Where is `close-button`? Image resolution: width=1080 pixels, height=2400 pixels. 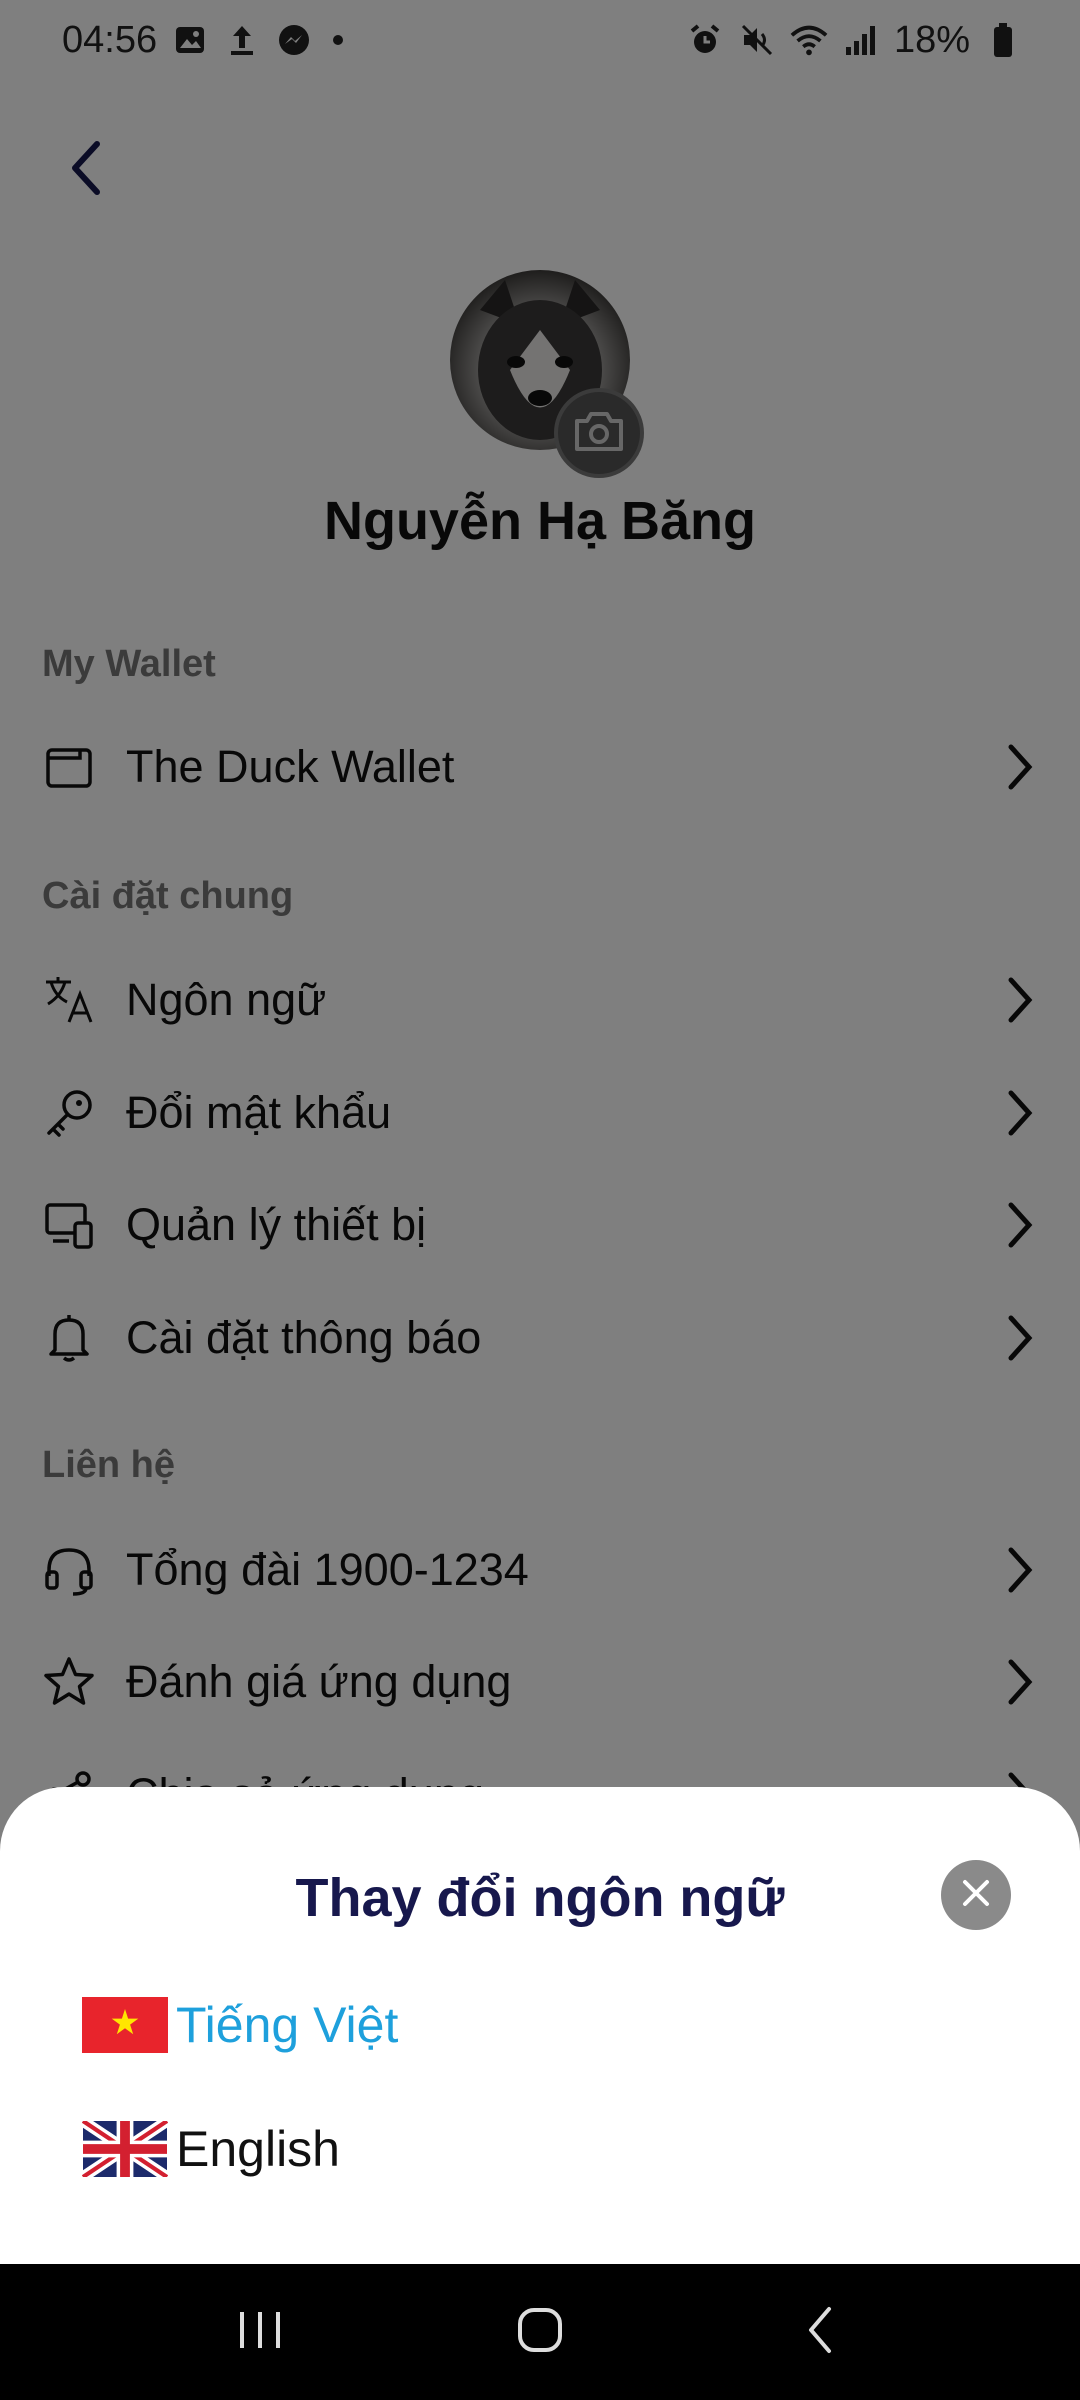
close-button is located at coordinates (976, 1895).